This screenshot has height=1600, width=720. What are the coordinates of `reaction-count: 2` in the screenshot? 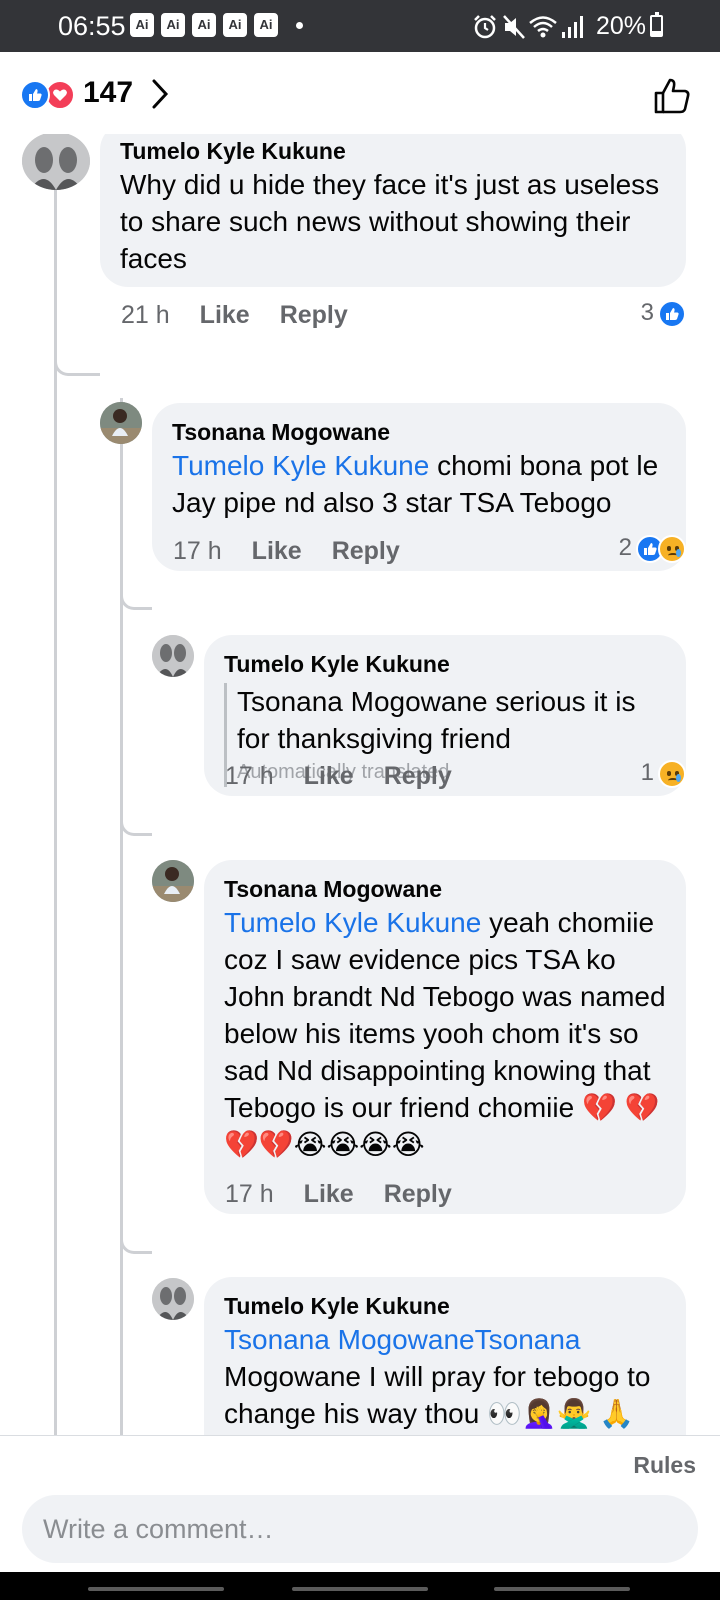 It's located at (625, 547).